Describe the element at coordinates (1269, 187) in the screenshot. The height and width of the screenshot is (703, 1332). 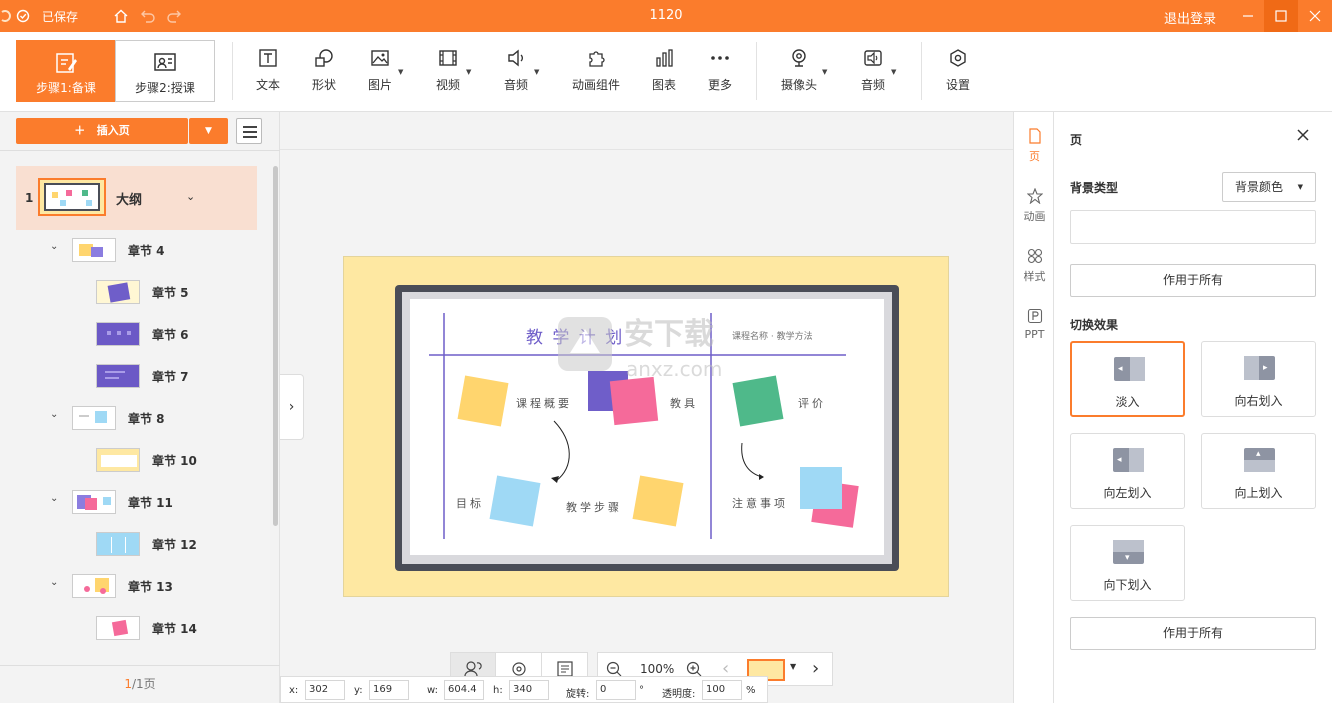
I see `bg-type-select: 背景颜色 ▼` at that location.